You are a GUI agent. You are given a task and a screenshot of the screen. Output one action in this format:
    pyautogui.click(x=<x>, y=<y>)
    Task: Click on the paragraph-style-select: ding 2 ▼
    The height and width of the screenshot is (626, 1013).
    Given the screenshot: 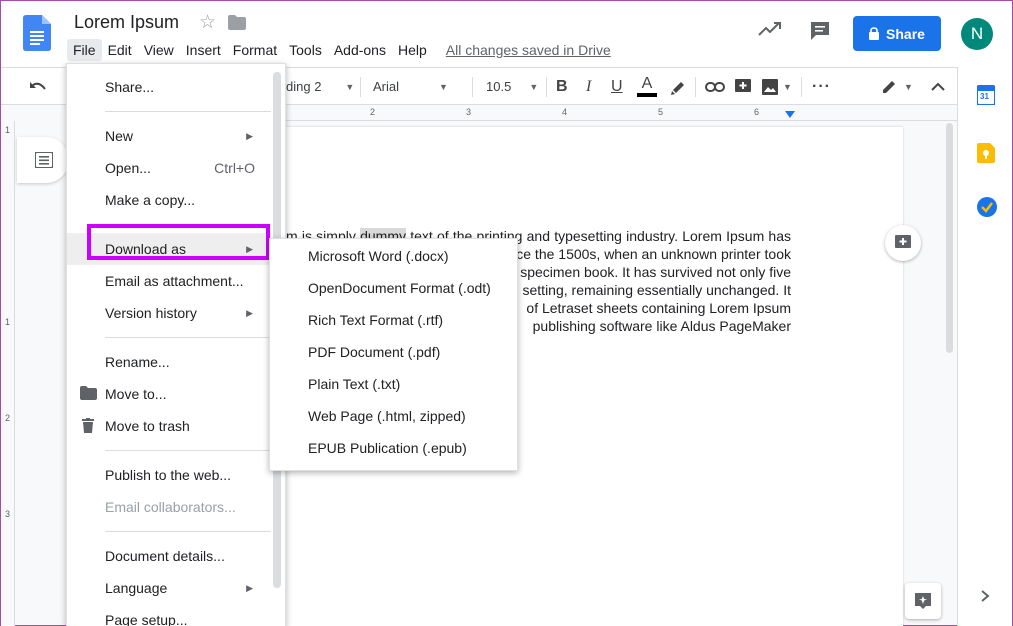 What is the action you would take?
    pyautogui.click(x=320, y=86)
    